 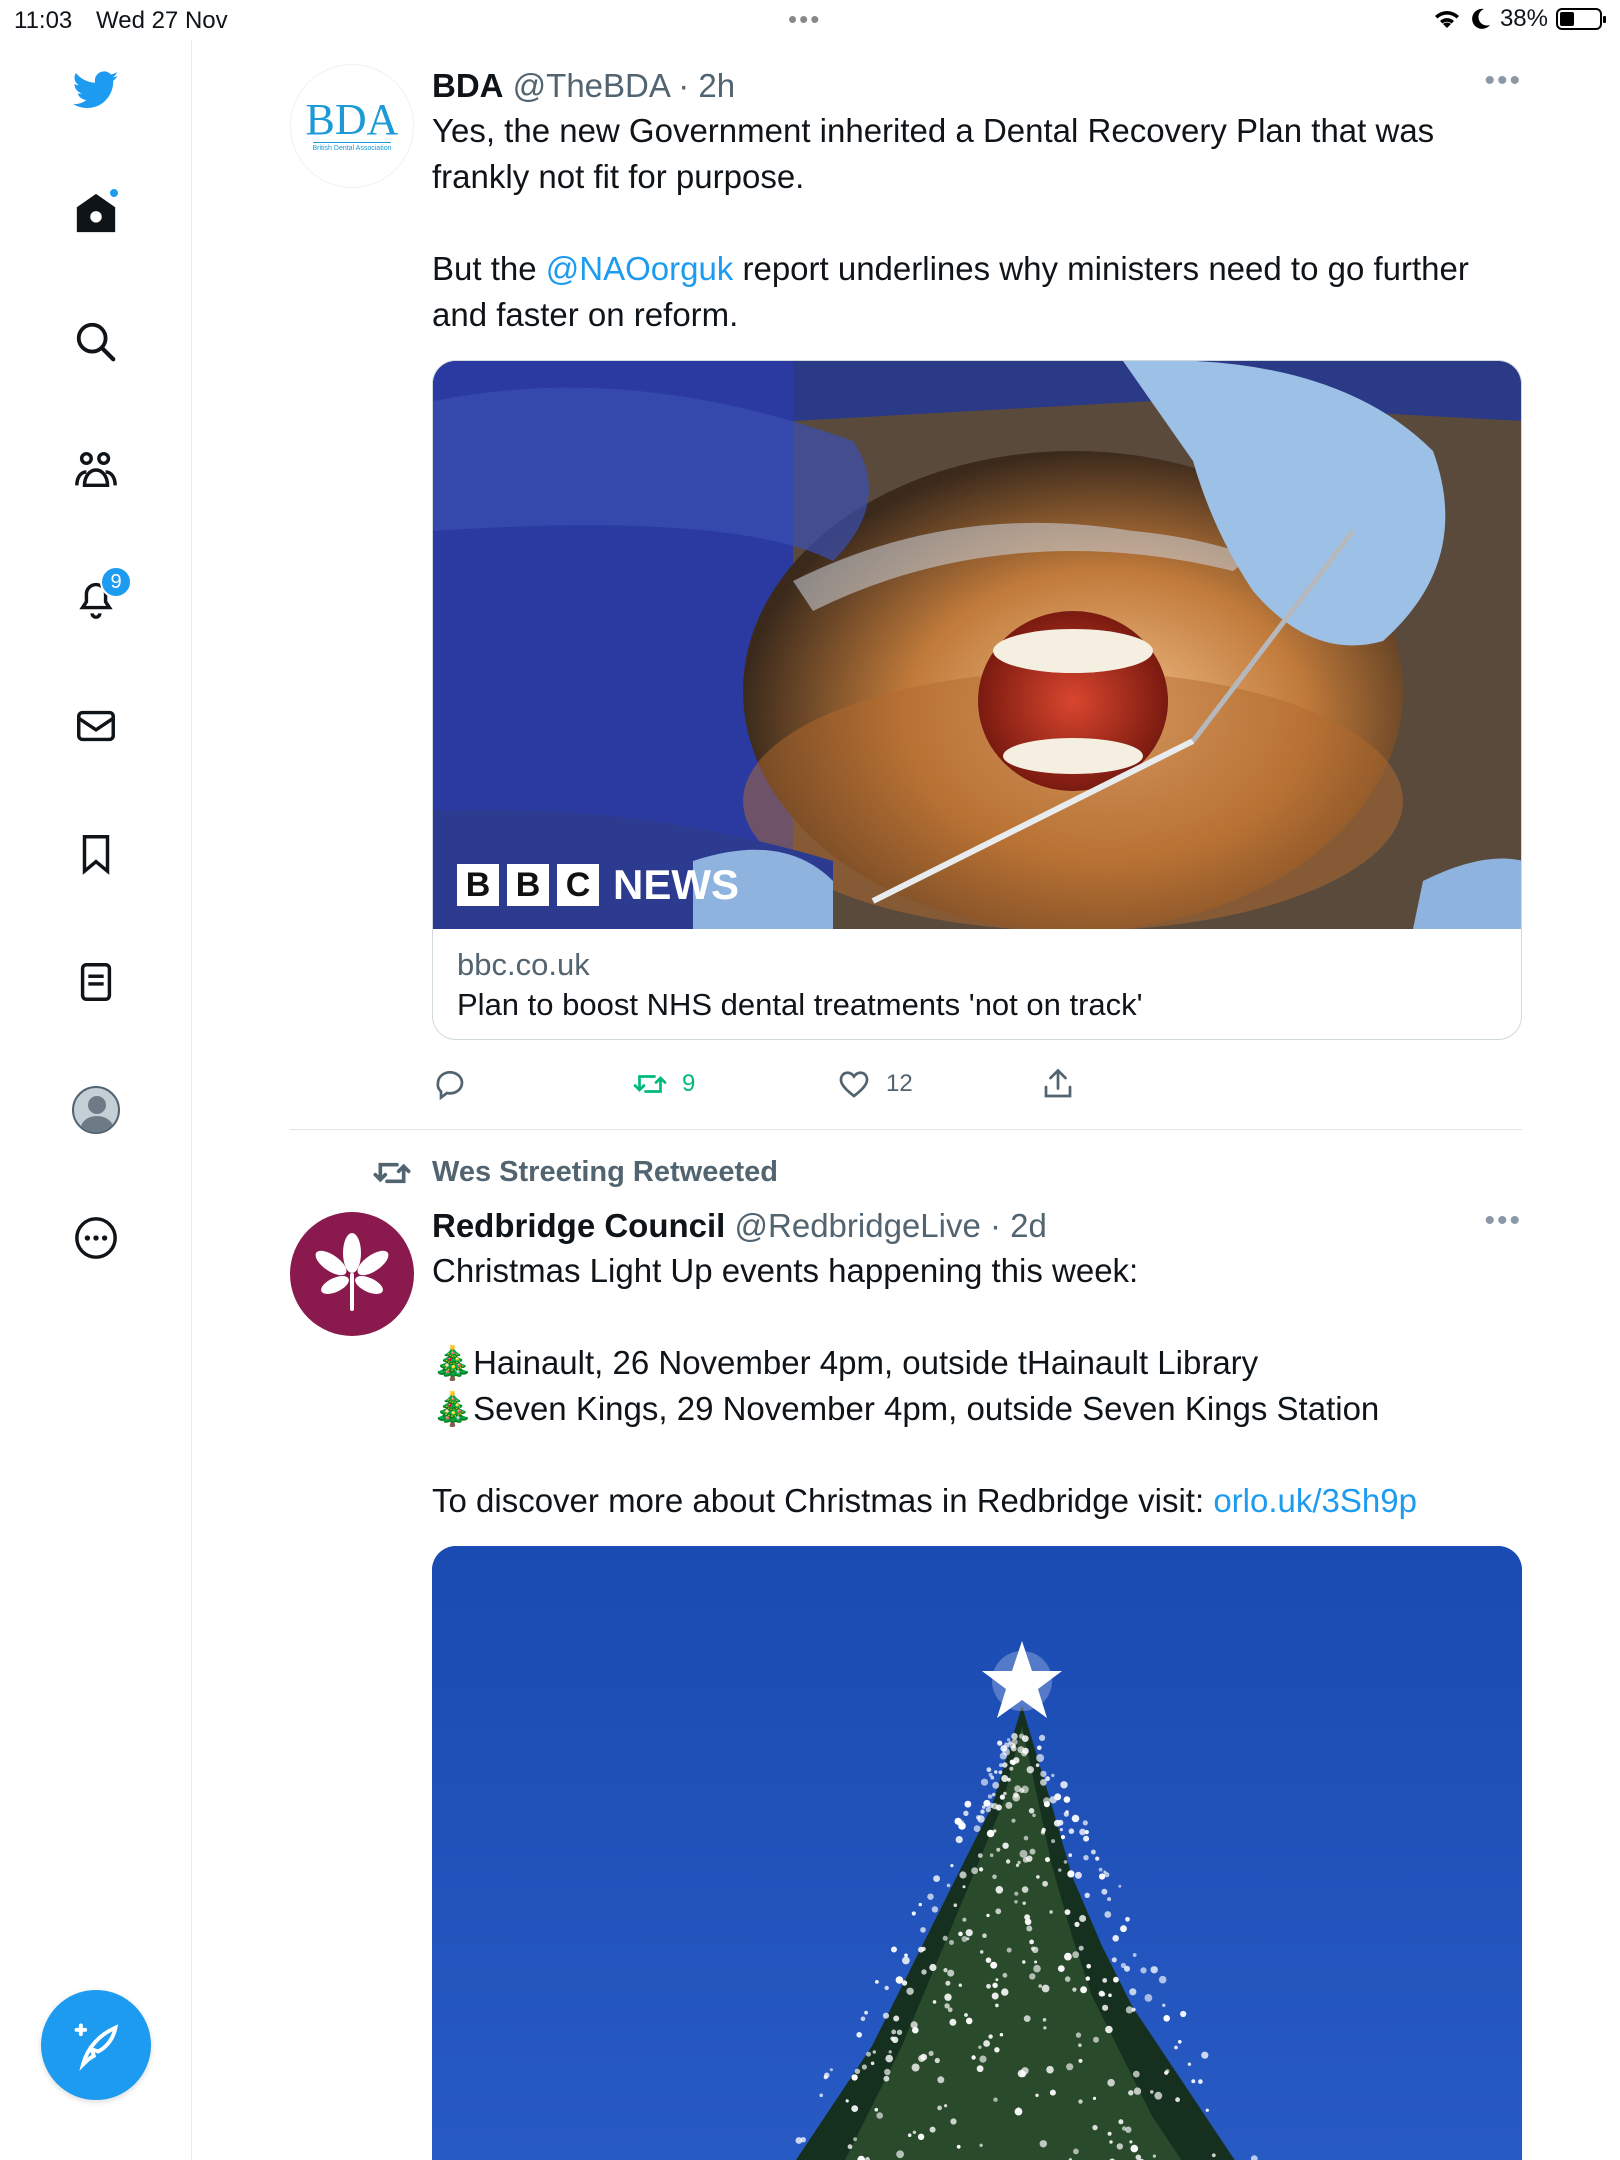 I want to click on retweeted-by: Wes Streeting Retweeted, so click(x=575, y=1172).